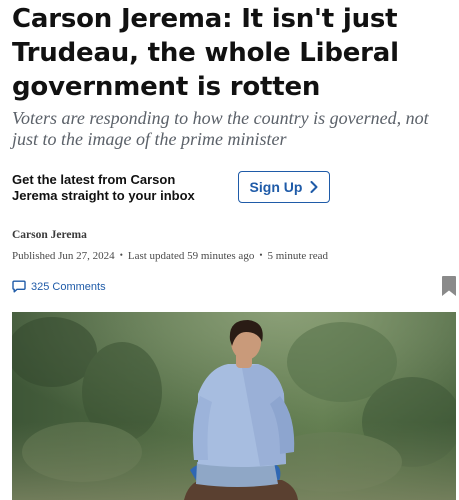 The height and width of the screenshot is (500, 459). I want to click on author-name: Carson Jerema, so click(49, 235).